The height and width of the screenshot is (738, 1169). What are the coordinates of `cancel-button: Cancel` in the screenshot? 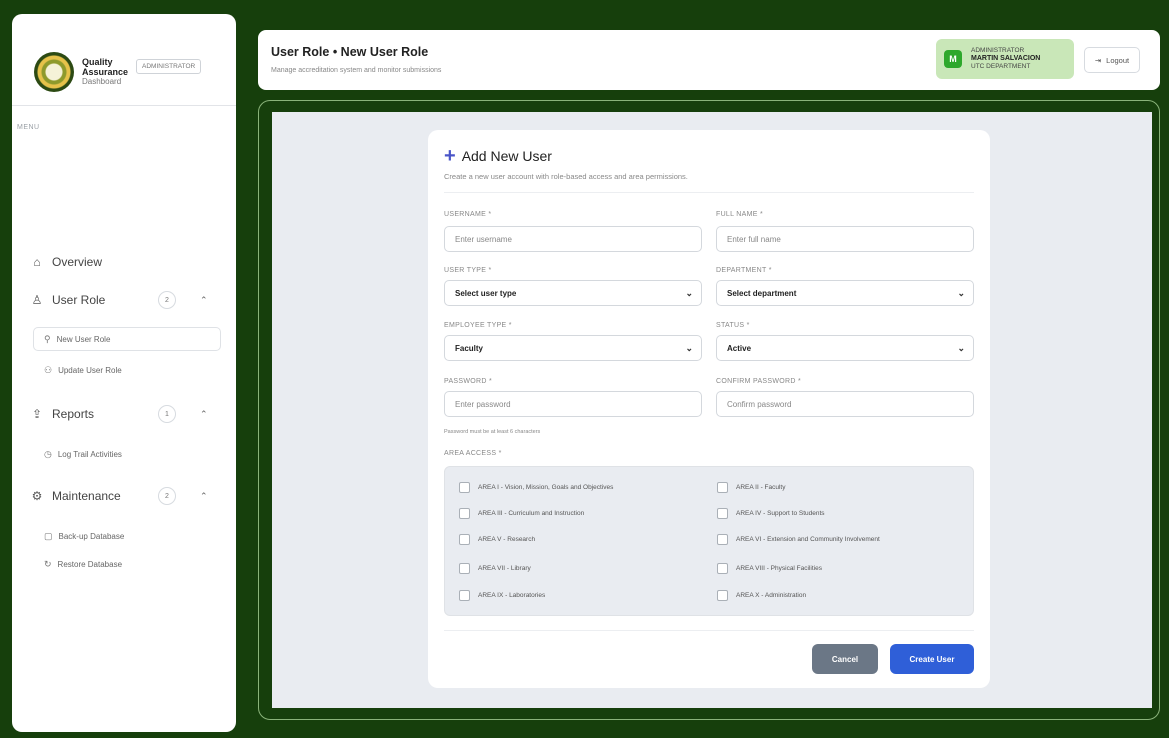 It's located at (845, 659).